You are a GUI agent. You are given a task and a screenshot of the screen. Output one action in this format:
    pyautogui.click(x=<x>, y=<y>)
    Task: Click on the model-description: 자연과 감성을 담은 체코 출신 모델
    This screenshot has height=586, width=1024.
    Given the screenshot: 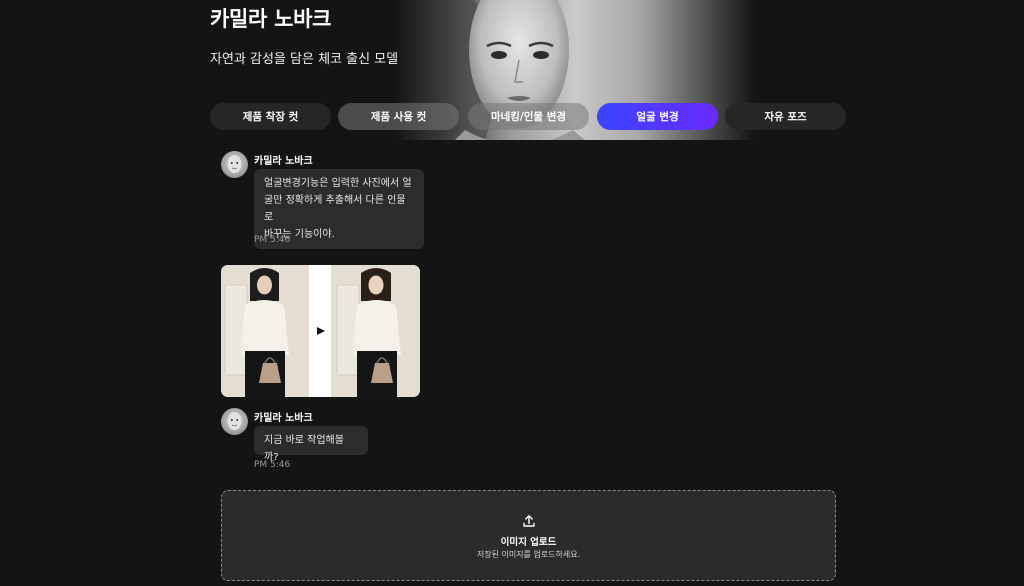 What is the action you would take?
    pyautogui.click(x=304, y=59)
    